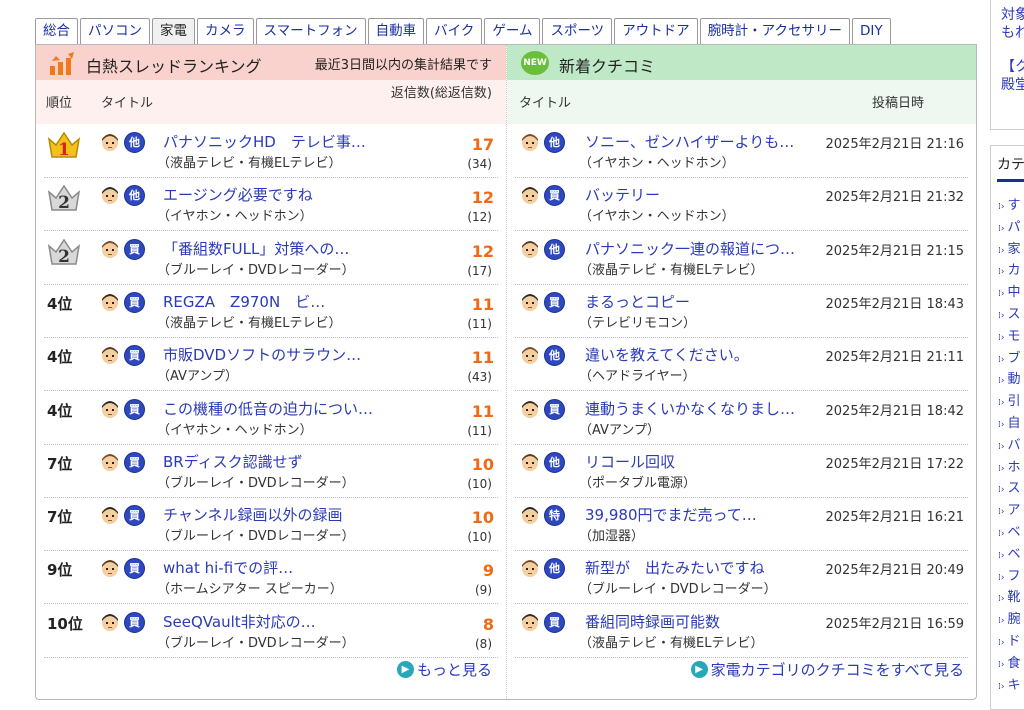 The height and width of the screenshot is (710, 1024). I want to click on rank-label: 7位, so click(60, 463).